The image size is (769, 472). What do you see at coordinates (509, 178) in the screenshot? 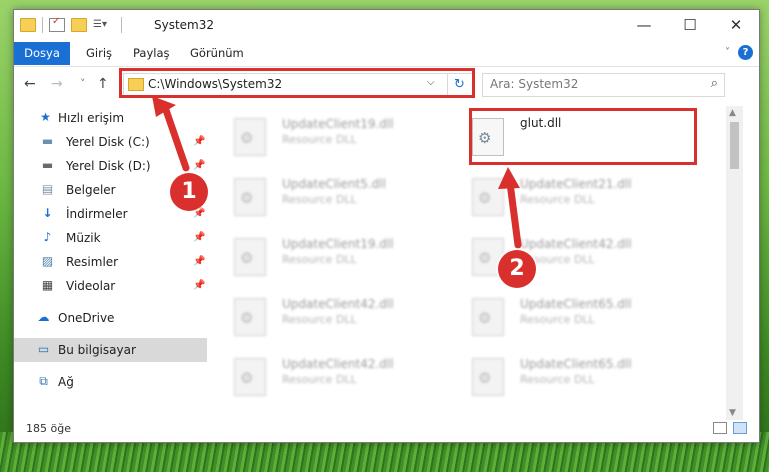
I see `arrow-2-head` at bounding box center [509, 178].